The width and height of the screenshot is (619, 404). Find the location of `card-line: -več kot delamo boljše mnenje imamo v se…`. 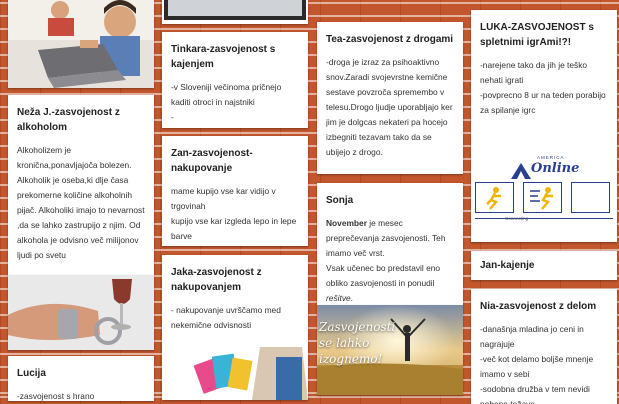

card-line: -več kot delamo boljše mnenje imamo v se… is located at coordinates (537, 366).